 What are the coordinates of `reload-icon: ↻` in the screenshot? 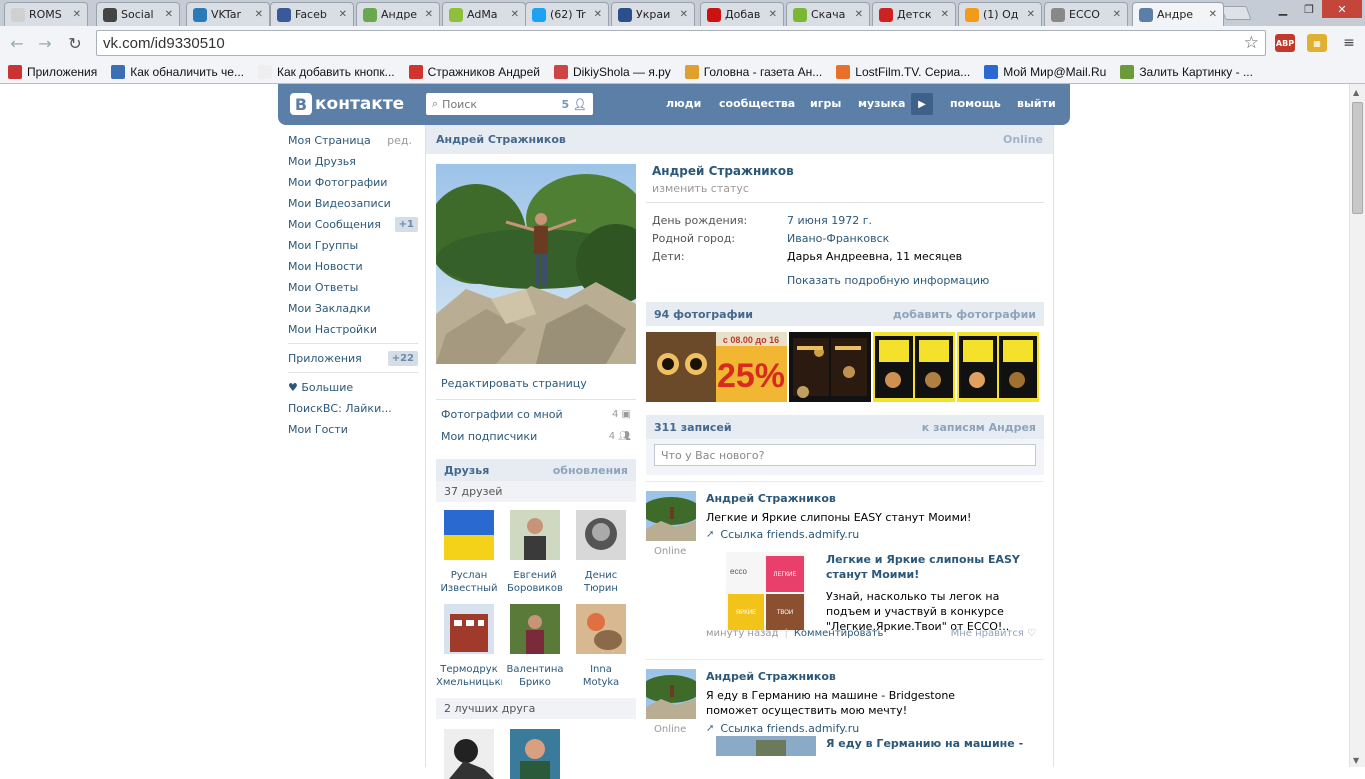 It's located at (75, 43).